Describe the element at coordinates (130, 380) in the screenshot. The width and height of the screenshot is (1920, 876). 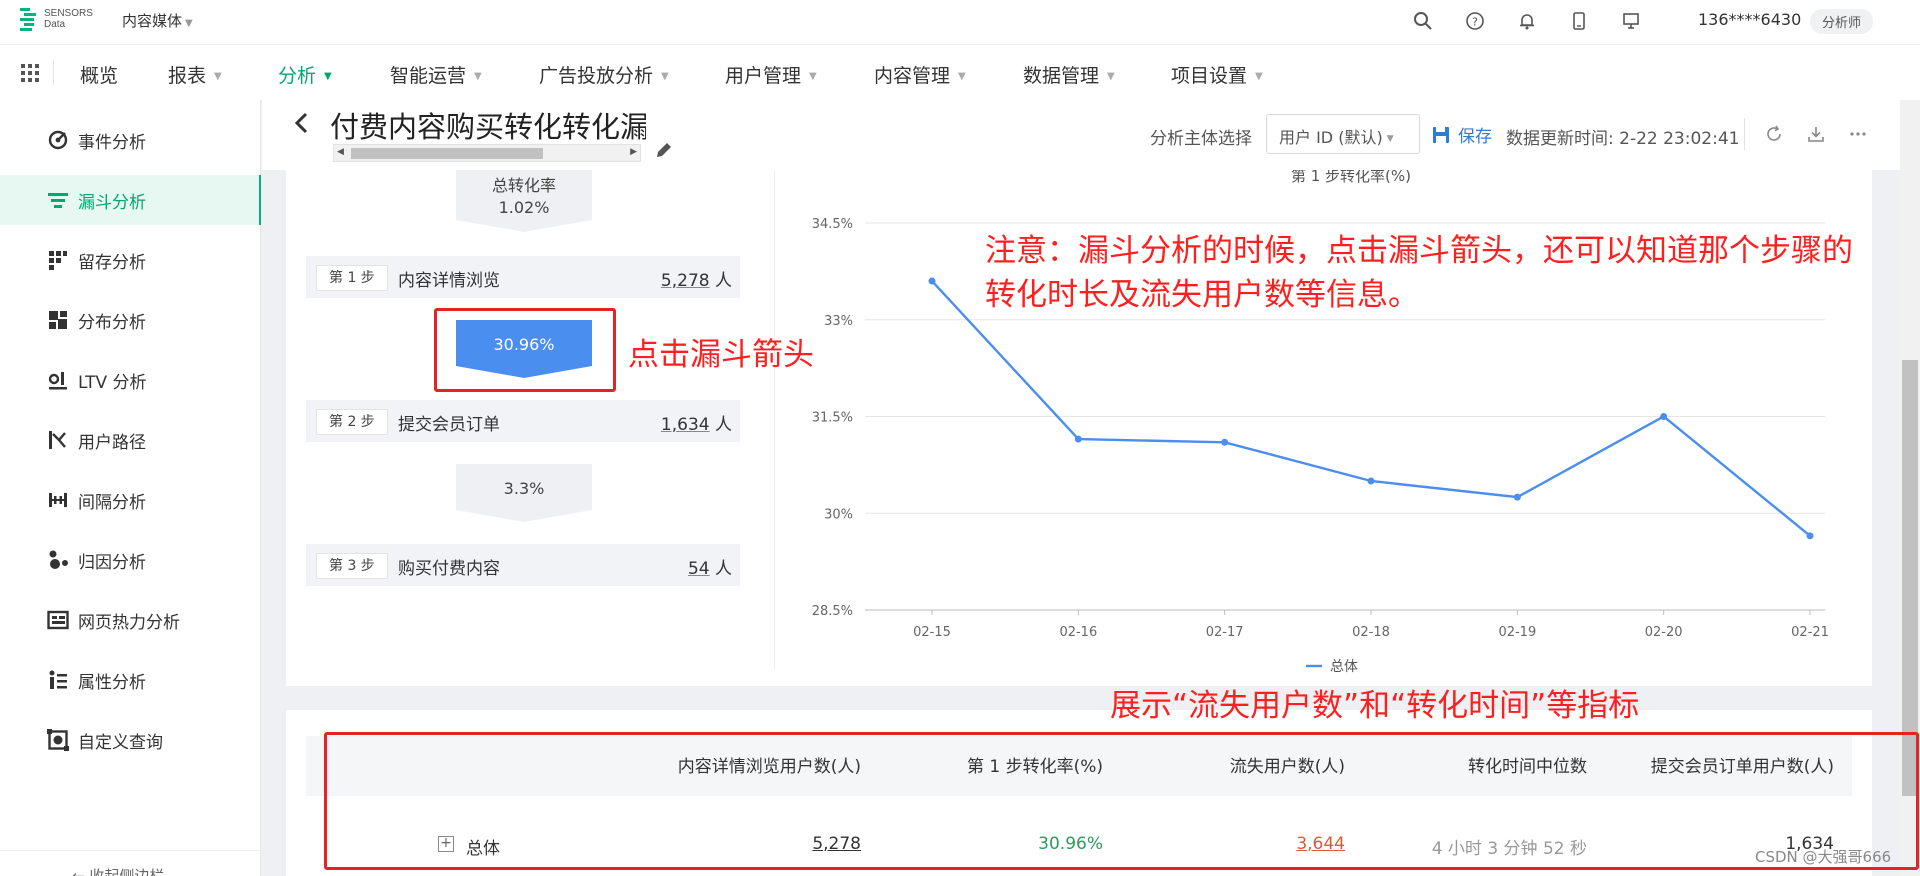
I see `sidebar-item-ltv-analysis: LTV 分析` at that location.